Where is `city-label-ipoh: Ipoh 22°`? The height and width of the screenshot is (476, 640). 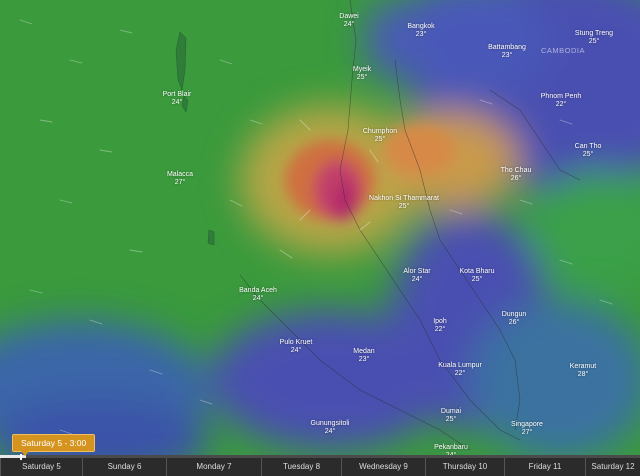
city-label-ipoh: Ipoh 22° is located at coordinates (440, 326).